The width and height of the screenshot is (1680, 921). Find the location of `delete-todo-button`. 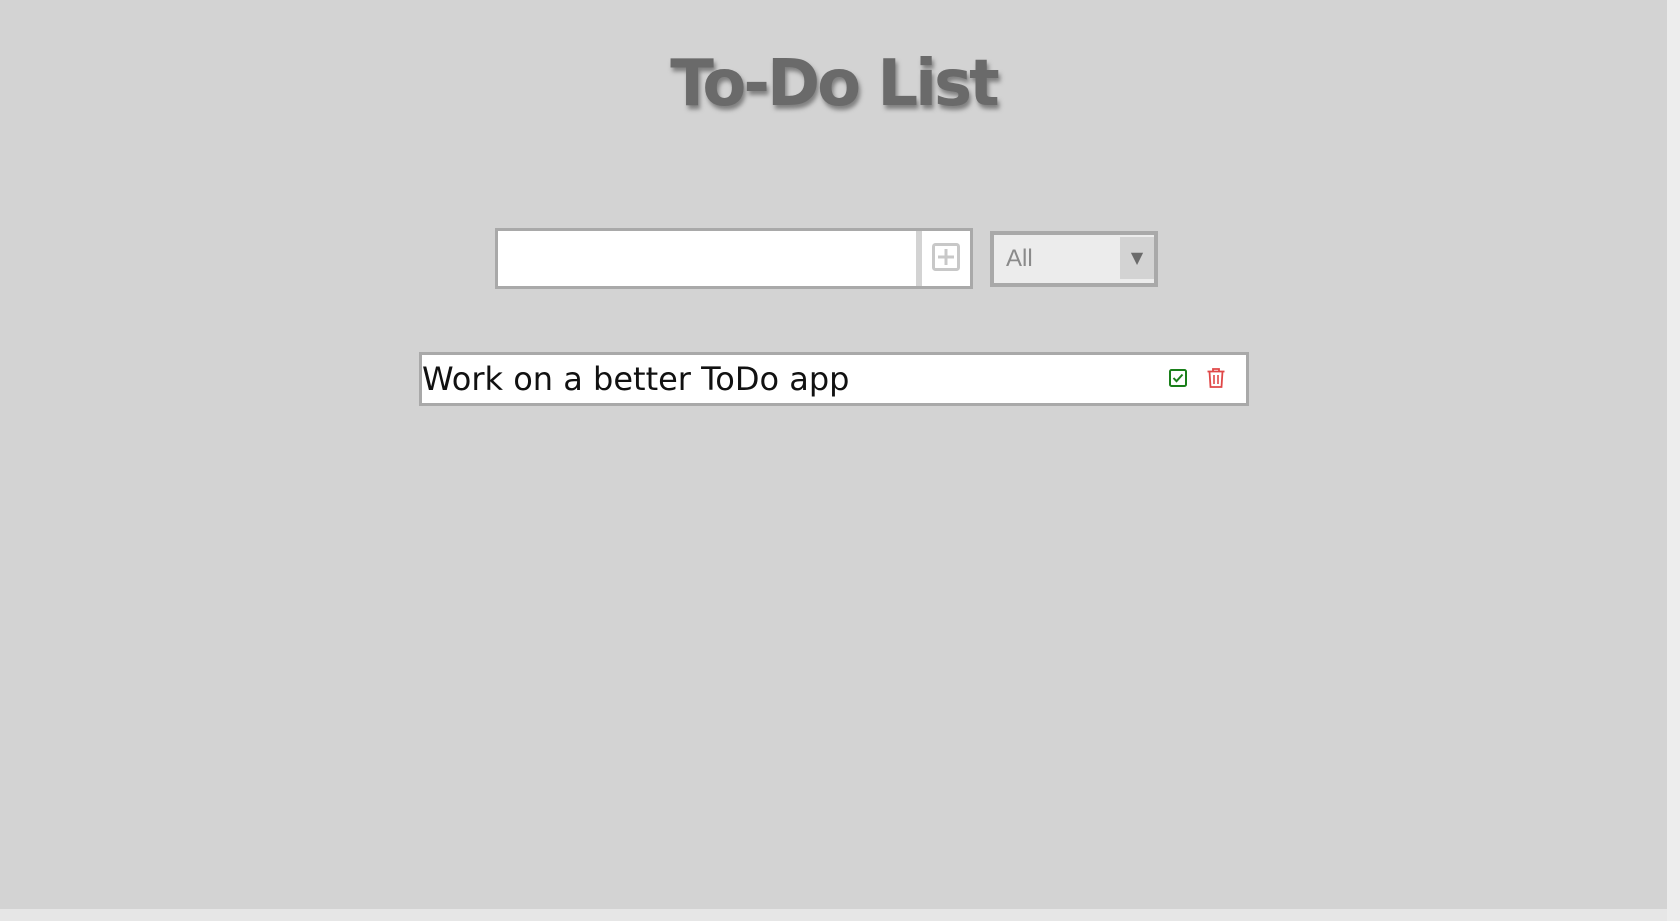

delete-todo-button is located at coordinates (1216, 379).